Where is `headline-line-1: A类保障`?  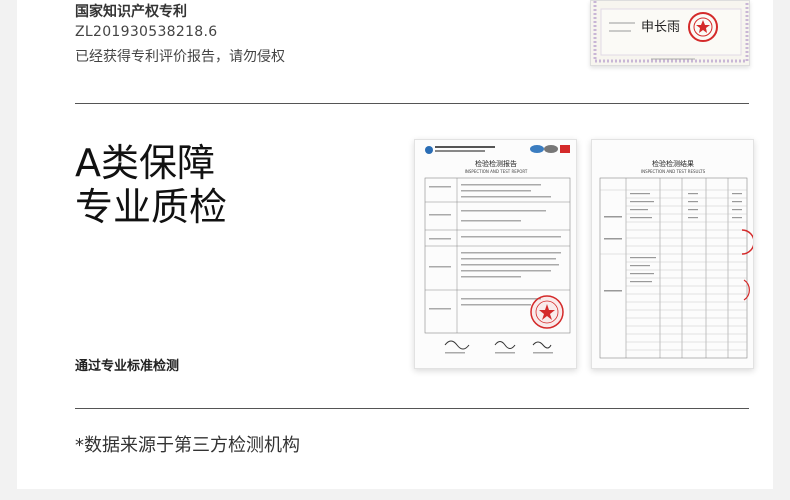
headline-line-1: A类保障 is located at coordinates (145, 163).